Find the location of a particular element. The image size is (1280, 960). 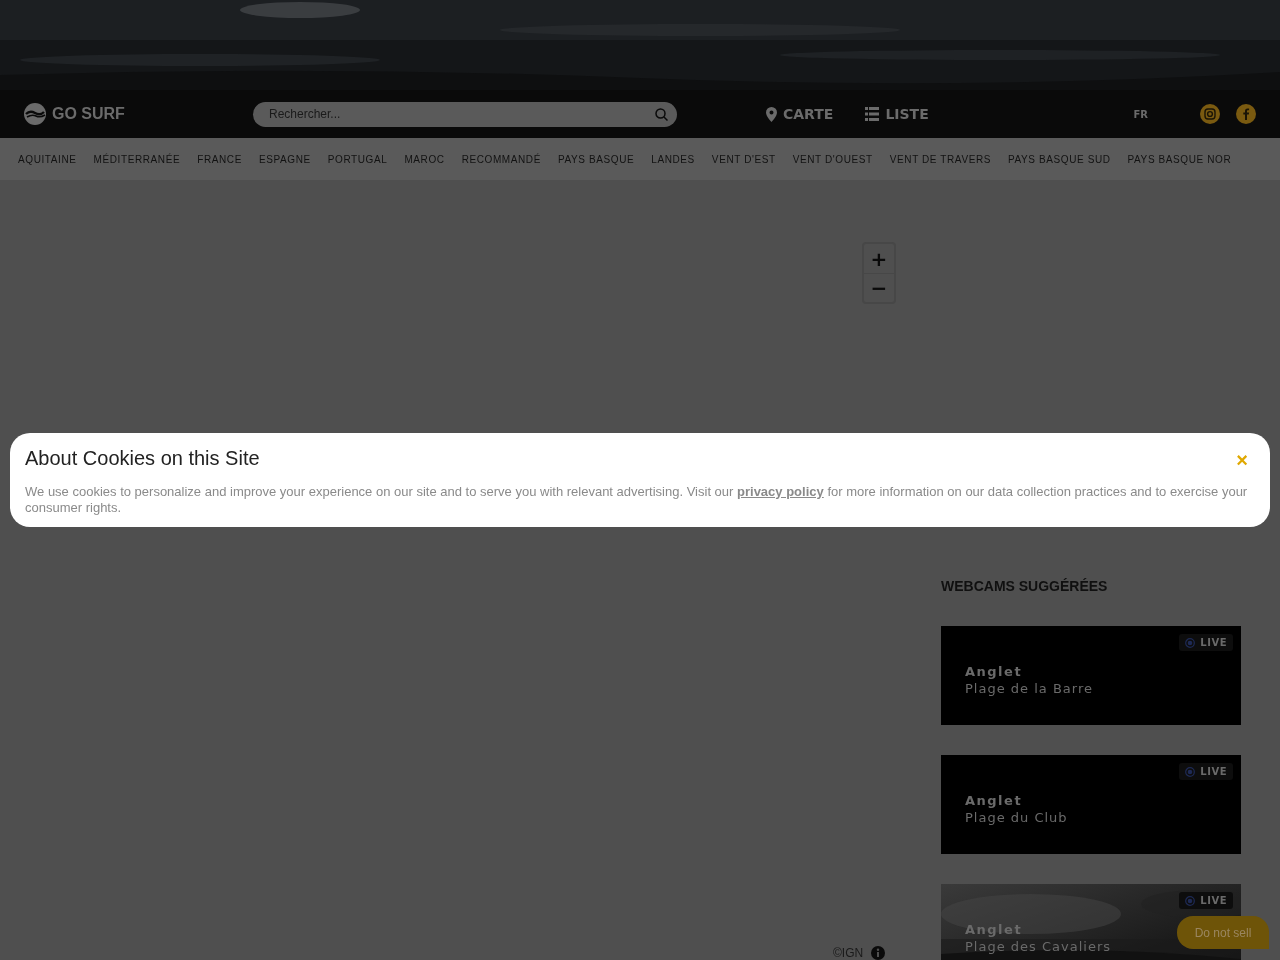

category-link: PORTUGAL is located at coordinates (357, 159).